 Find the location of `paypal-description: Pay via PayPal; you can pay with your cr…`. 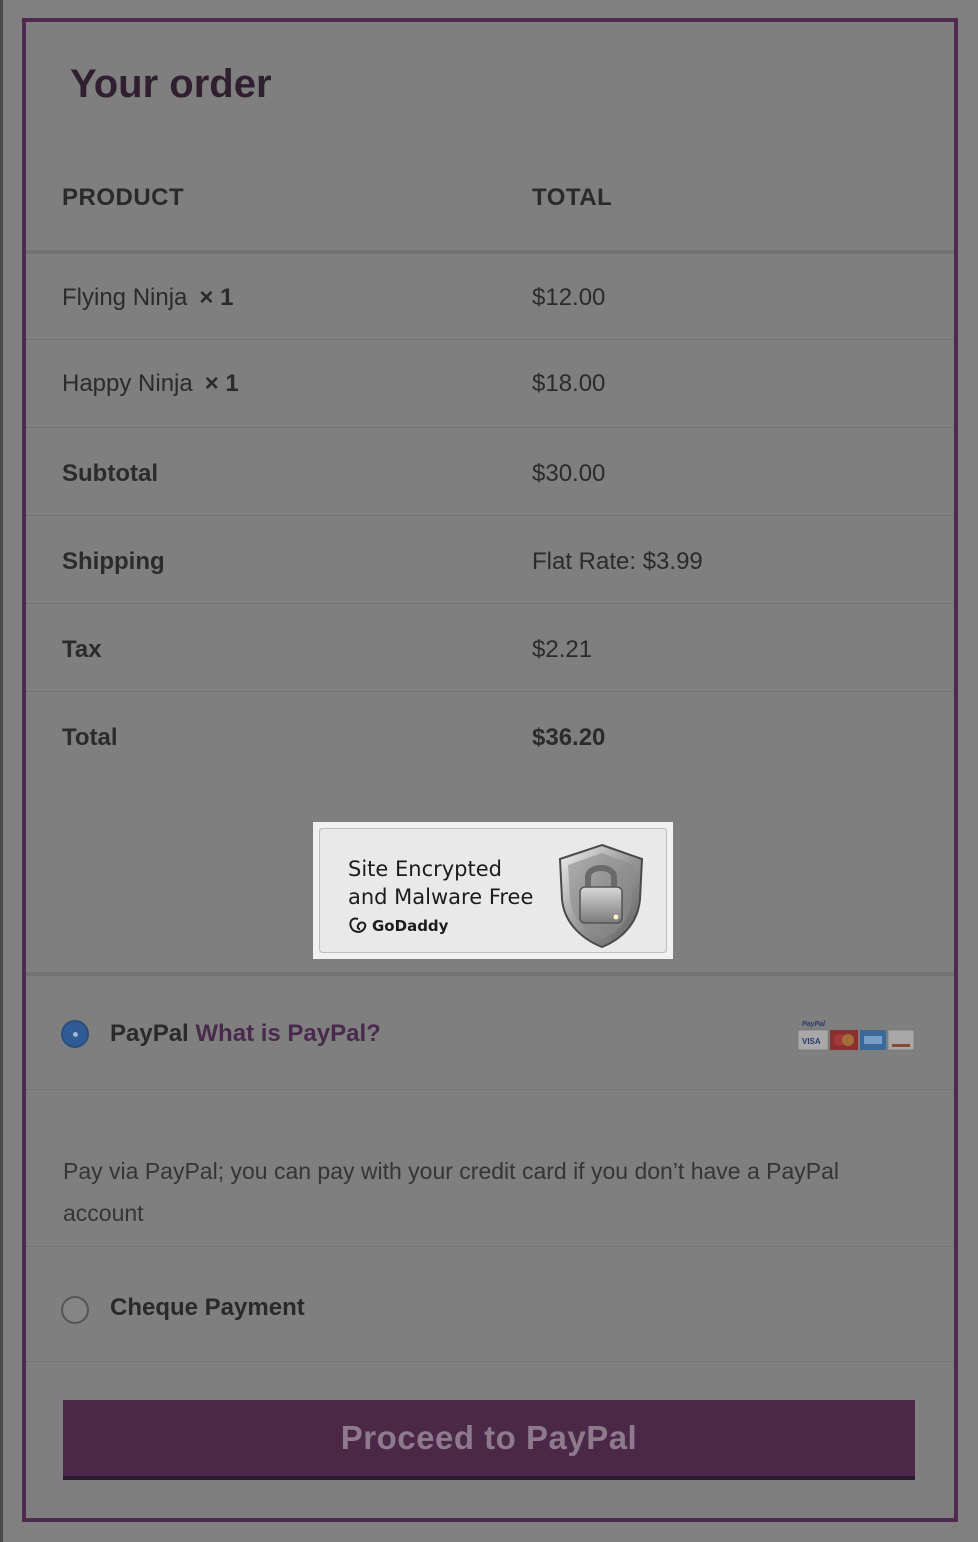

paypal-description: Pay via PayPal; you can pay with your cr… is located at coordinates (451, 1192).